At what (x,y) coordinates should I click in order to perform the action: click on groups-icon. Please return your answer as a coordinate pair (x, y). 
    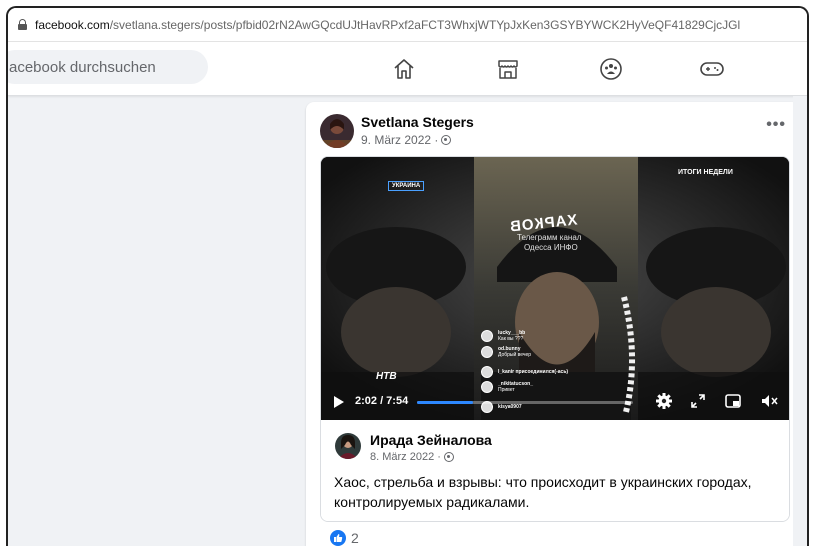
    Looking at the image, I should click on (611, 69).